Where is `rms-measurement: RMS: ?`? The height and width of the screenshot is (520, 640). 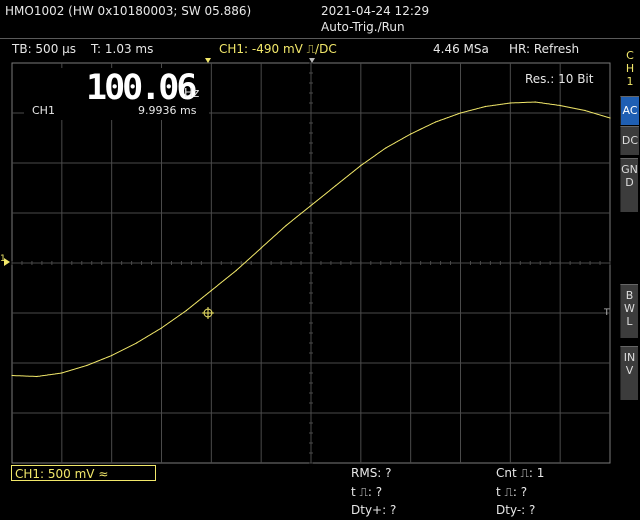 rms-measurement: RMS: ? is located at coordinates (371, 473).